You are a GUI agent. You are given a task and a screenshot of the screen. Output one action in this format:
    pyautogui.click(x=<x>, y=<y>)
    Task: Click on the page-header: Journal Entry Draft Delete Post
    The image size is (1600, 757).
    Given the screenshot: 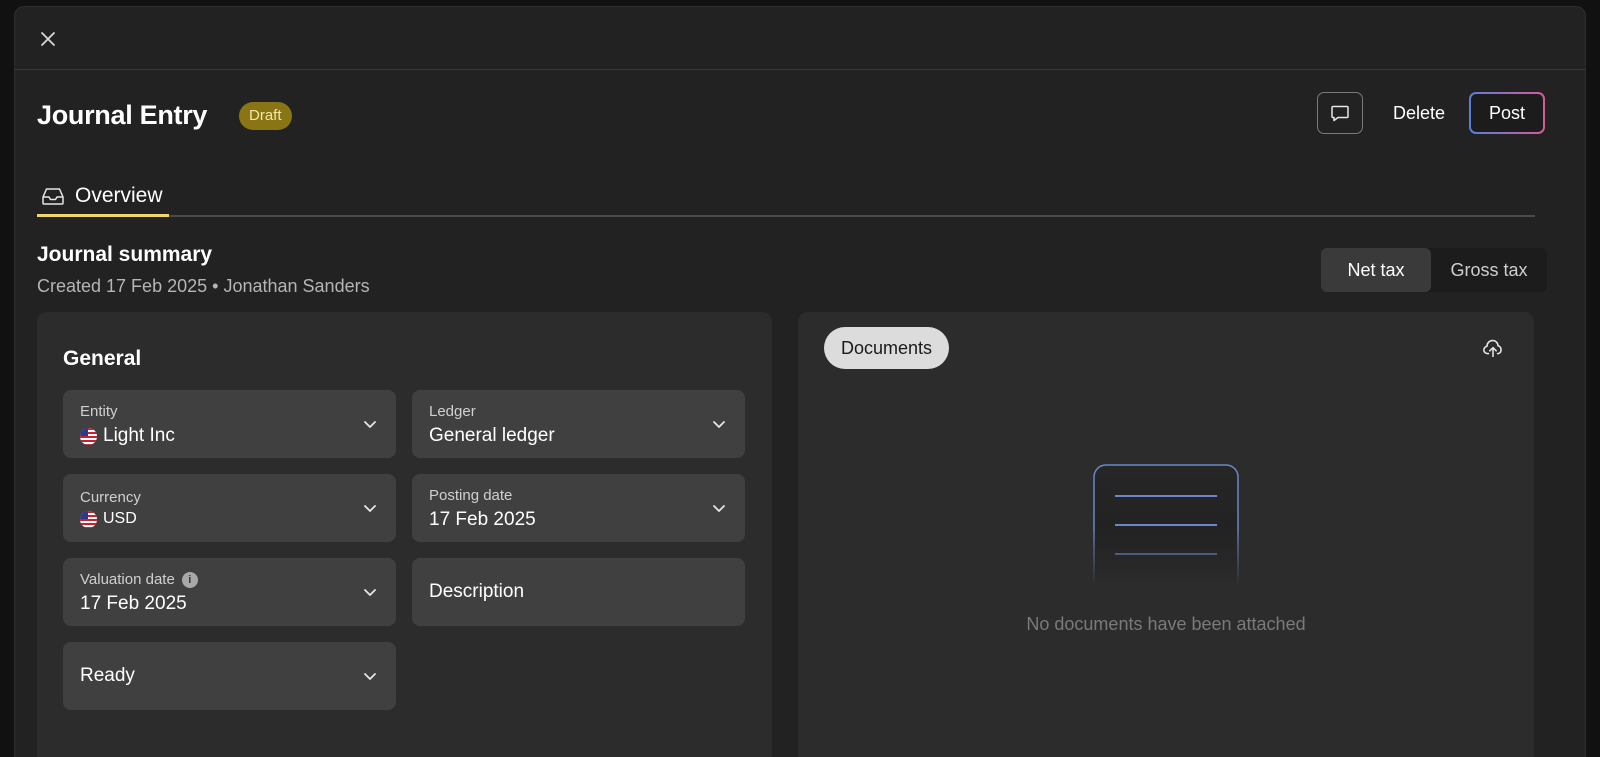 What is the action you would take?
    pyautogui.click(x=791, y=117)
    